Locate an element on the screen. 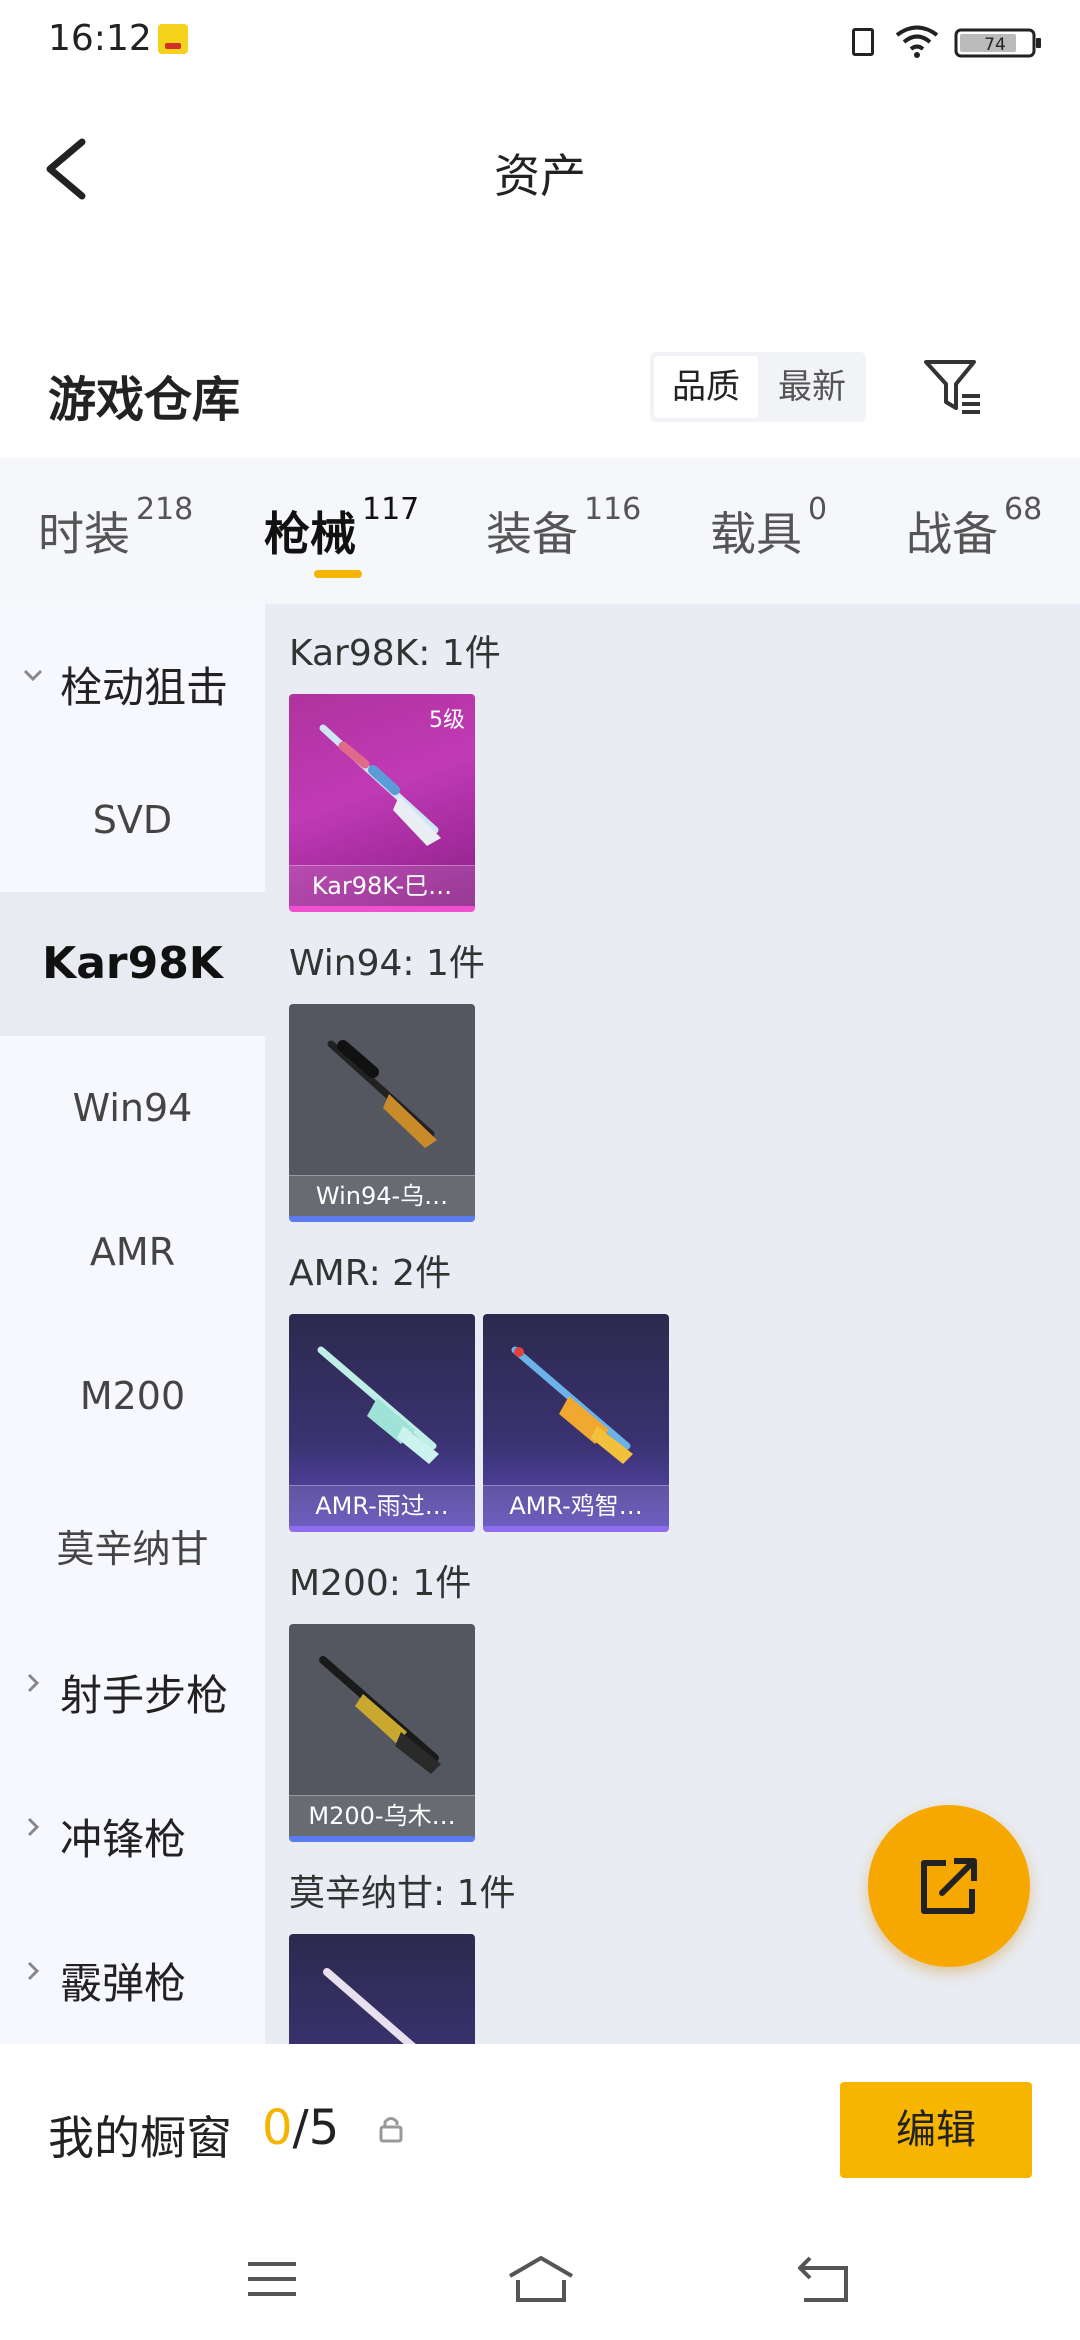 Image resolution: width=1080 pixels, height=2340 pixels. weapon-card is located at coordinates (382, 1989).